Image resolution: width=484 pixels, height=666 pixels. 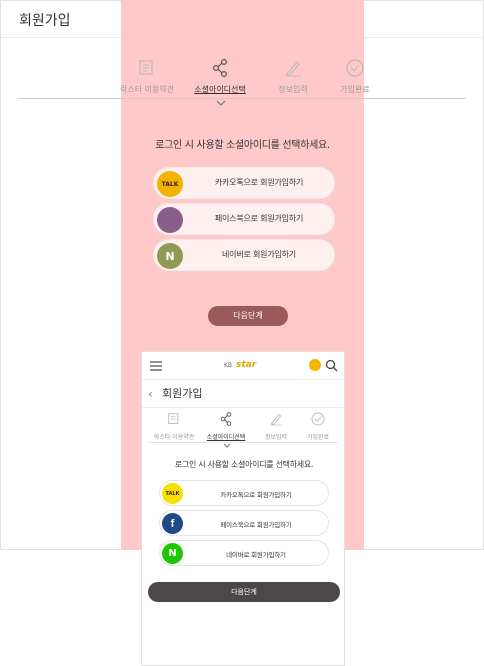 What do you see at coordinates (242, 145) in the screenshot?
I see `headline: 로그인 시 사용할 소셜아이디를 선택하세요.` at bounding box center [242, 145].